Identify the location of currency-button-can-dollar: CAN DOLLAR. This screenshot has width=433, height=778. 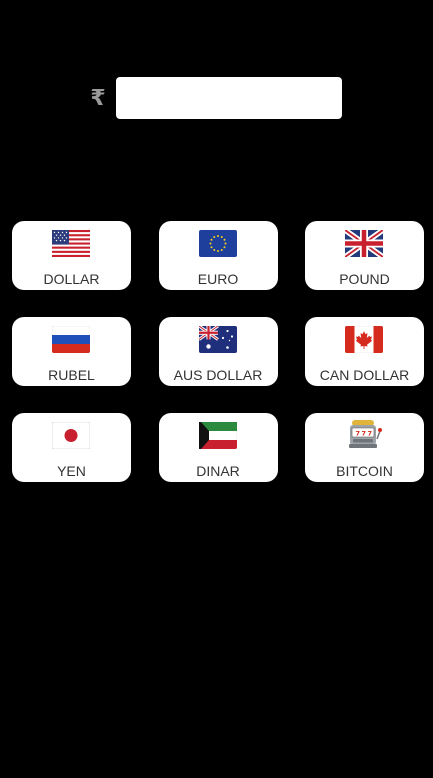
(364, 351).